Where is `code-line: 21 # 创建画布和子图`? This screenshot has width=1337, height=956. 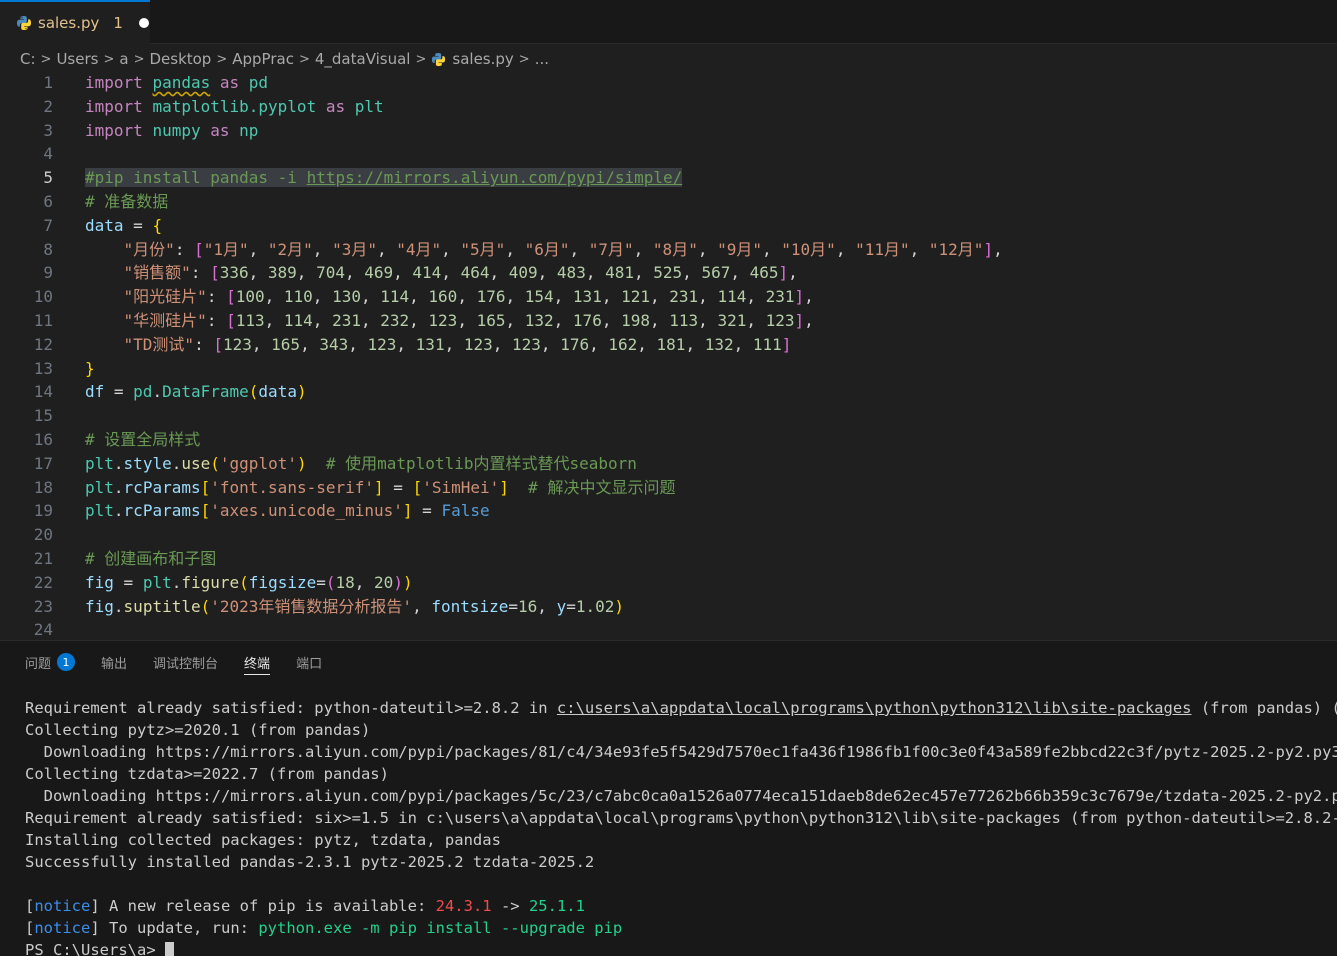 code-line: 21 # 创建画布和子图 is located at coordinates (668, 559).